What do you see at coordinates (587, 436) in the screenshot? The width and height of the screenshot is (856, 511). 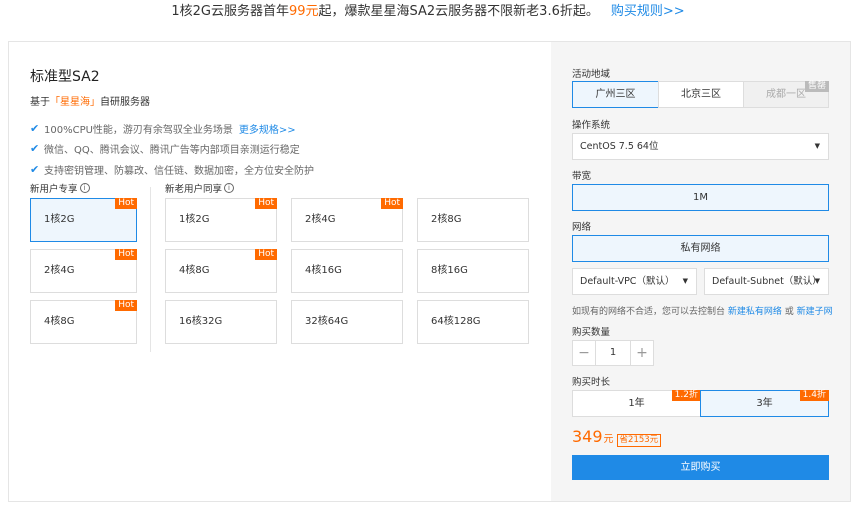 I see `price-value: 349` at bounding box center [587, 436].